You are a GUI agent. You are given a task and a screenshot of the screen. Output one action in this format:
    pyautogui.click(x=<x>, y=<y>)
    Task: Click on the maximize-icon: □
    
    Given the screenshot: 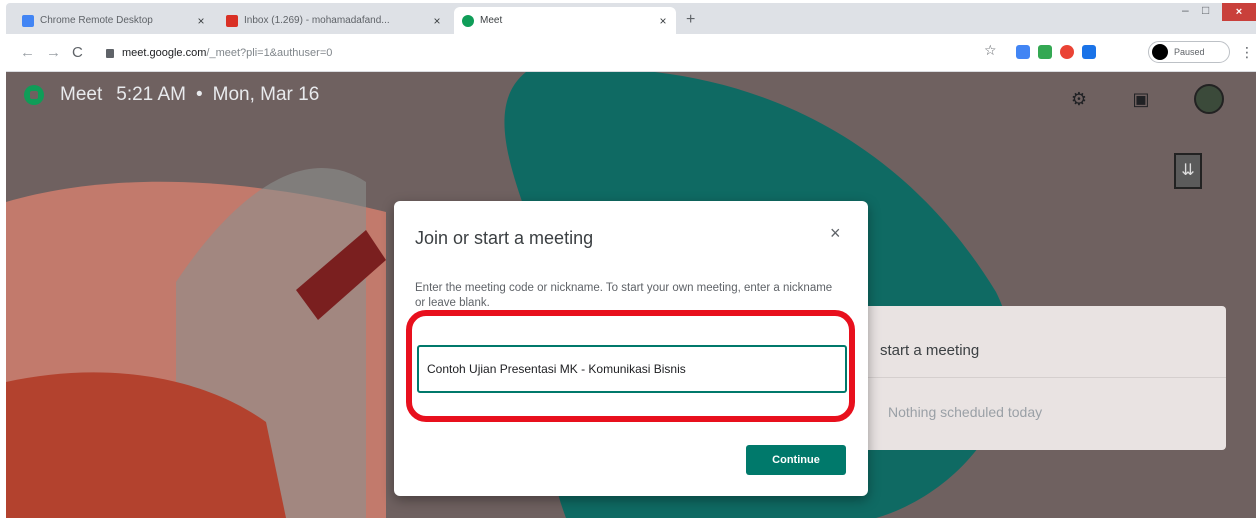 What is the action you would take?
    pyautogui.click(x=1205, y=10)
    